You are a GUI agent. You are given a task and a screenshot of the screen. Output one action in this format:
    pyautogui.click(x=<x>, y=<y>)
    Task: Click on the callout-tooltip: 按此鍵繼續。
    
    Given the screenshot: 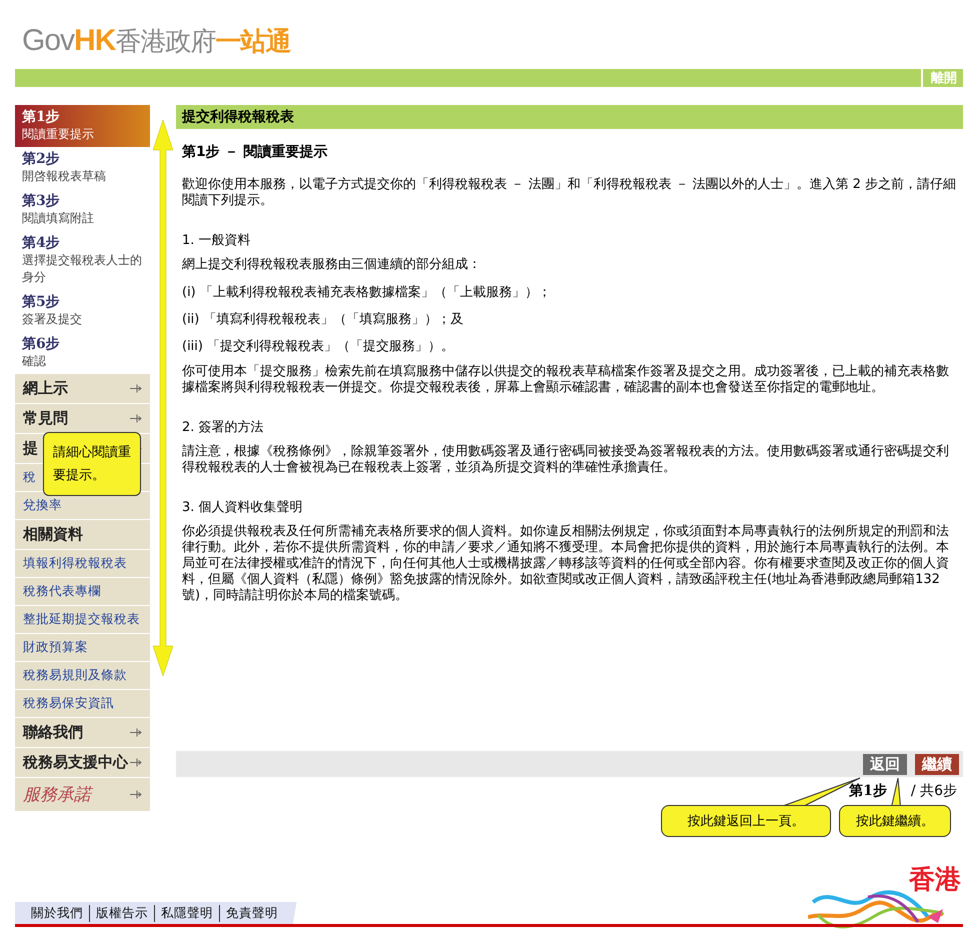 What is the action you would take?
    pyautogui.click(x=895, y=821)
    